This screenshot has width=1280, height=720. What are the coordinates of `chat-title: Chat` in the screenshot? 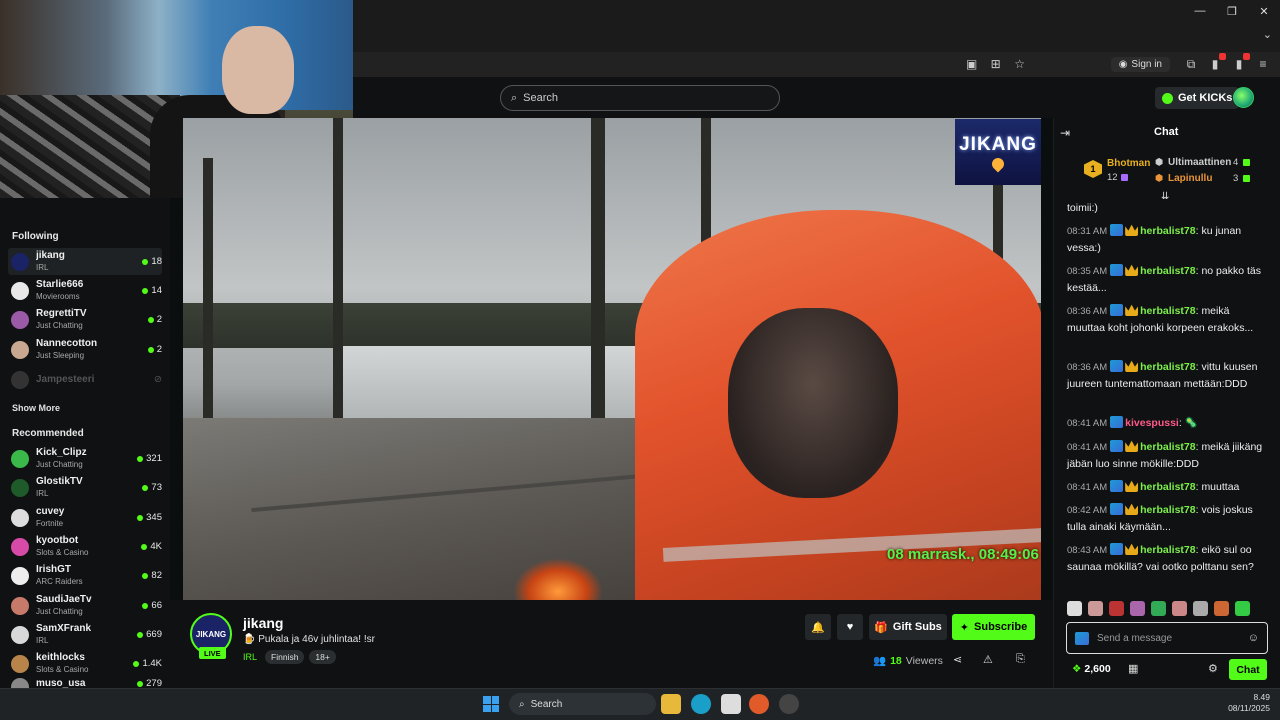 It's located at (1166, 132).